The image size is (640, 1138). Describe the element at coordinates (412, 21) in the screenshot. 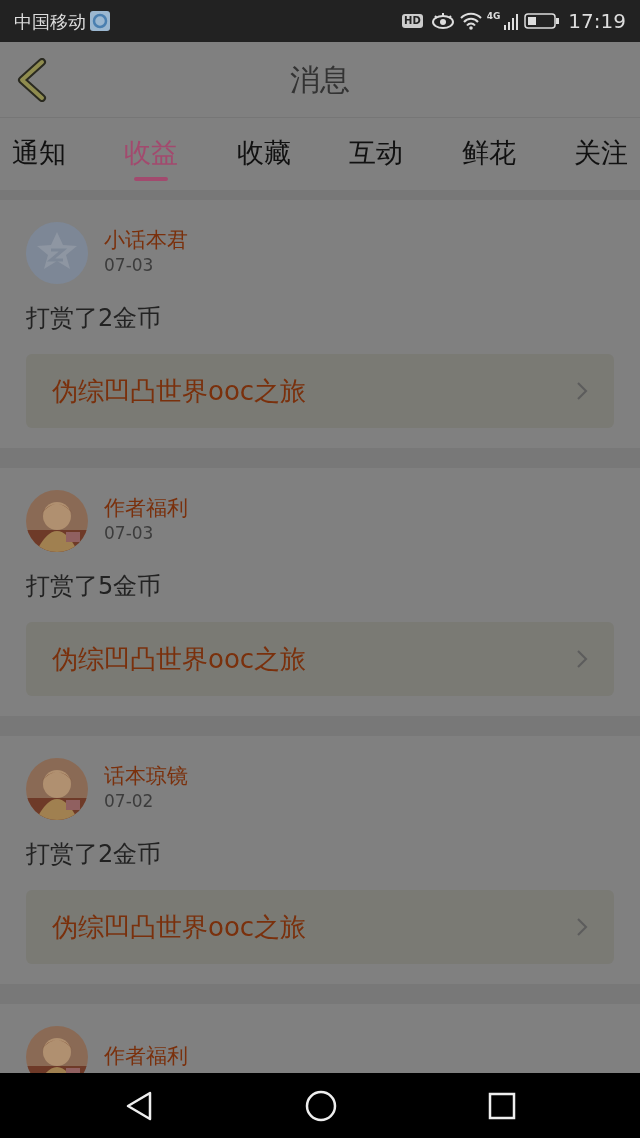

I see `hd-badge: HD` at that location.